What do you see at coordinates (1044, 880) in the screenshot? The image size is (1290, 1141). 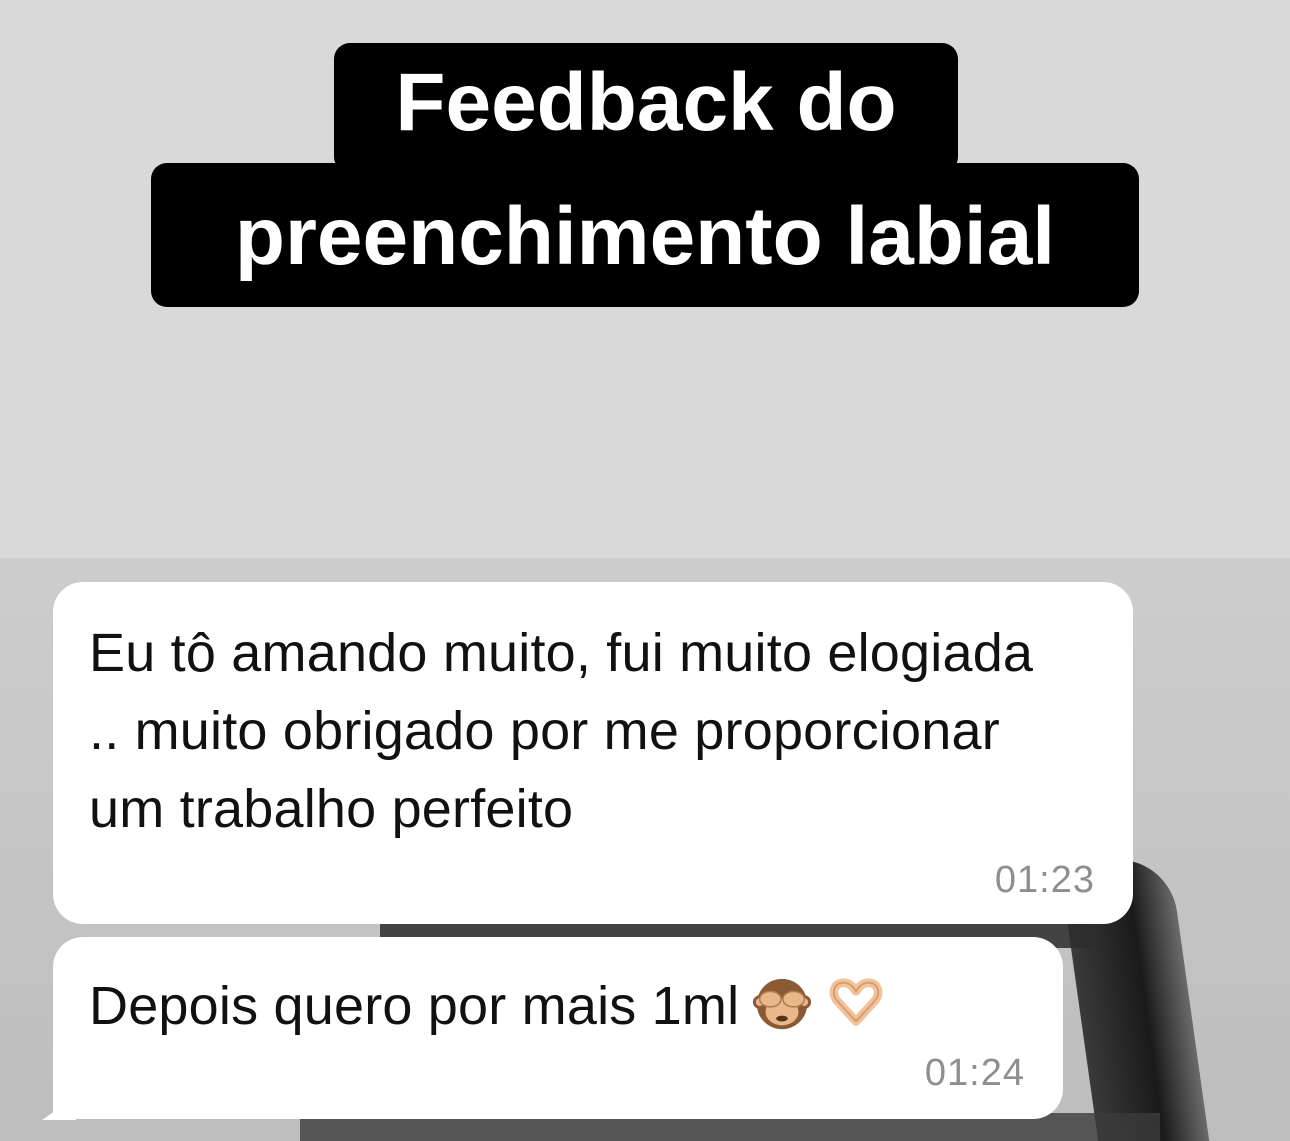 I see `message-timestamp: 01:23` at bounding box center [1044, 880].